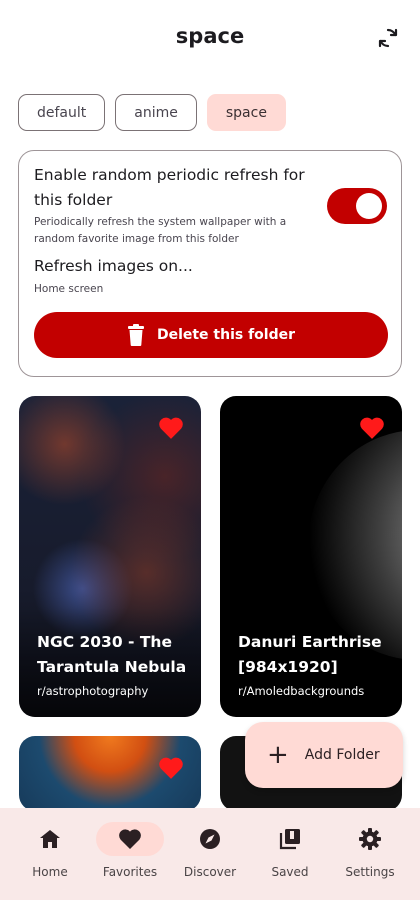 This screenshot has width=420, height=900. Describe the element at coordinates (370, 872) in the screenshot. I see `nav-label: Settings` at that location.